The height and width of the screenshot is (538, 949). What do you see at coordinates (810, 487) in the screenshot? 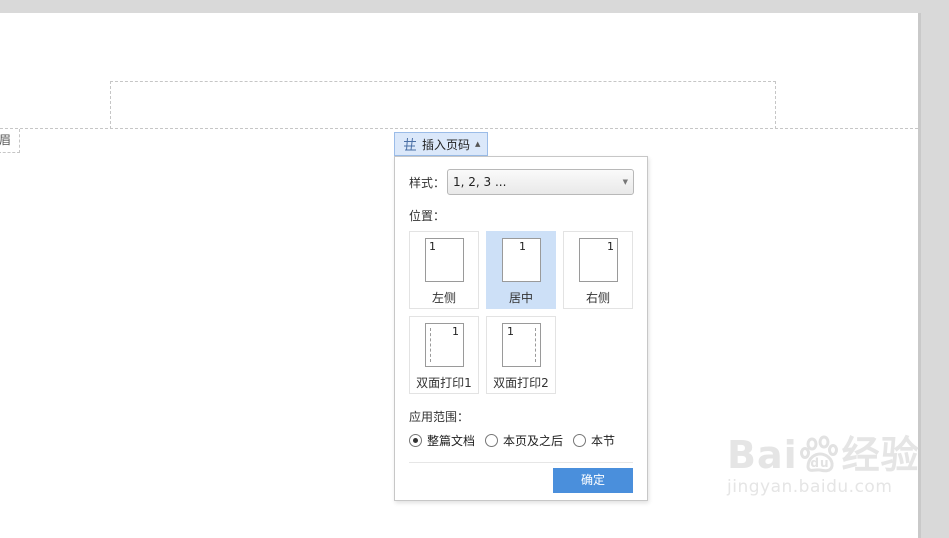
I see `watermark-url: jingyan.baidu.com` at bounding box center [810, 487].